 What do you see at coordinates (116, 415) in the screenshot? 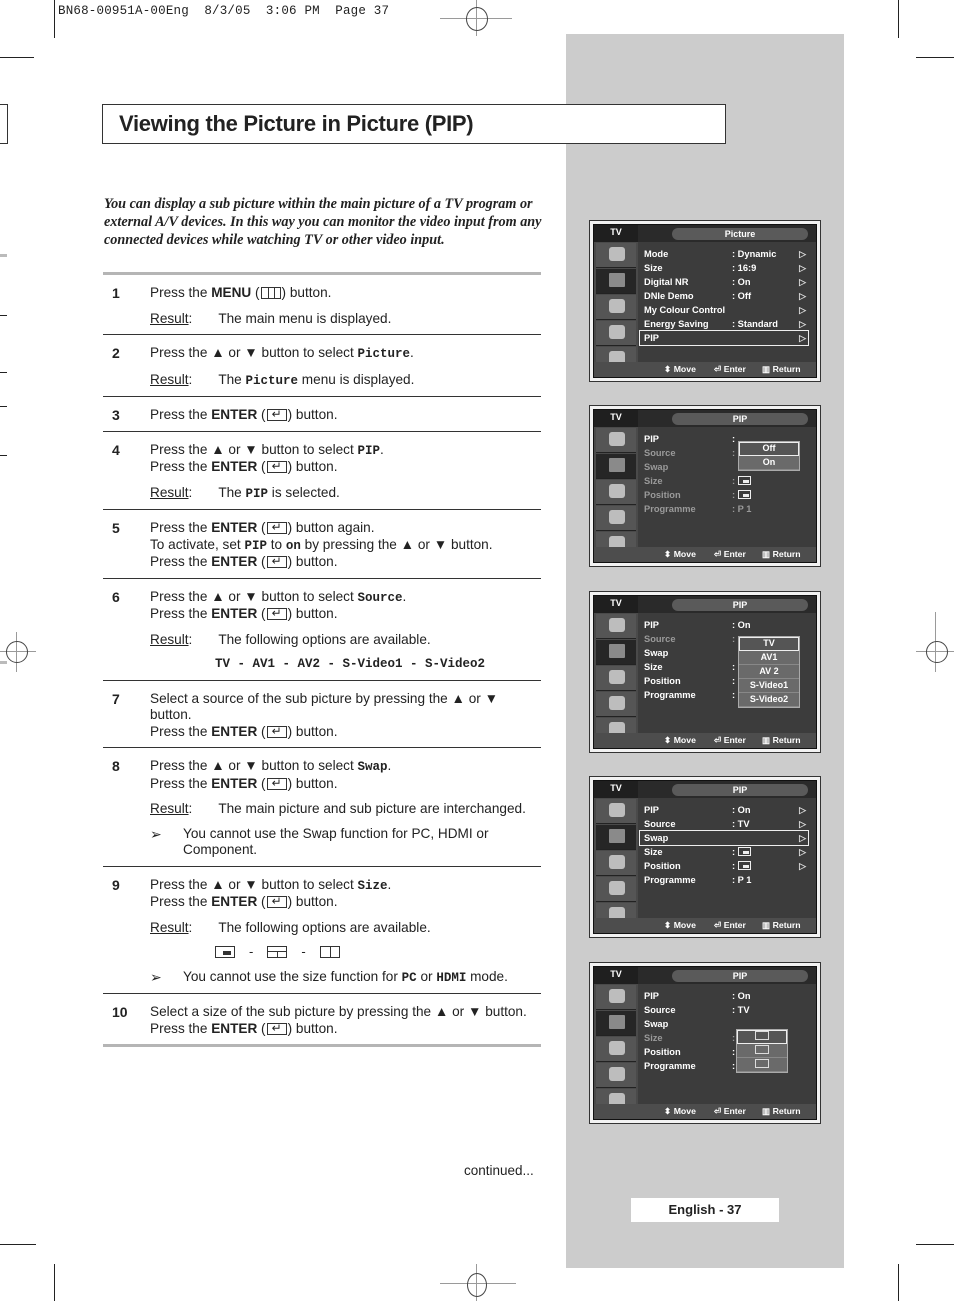
I see `step-number: 3` at bounding box center [116, 415].